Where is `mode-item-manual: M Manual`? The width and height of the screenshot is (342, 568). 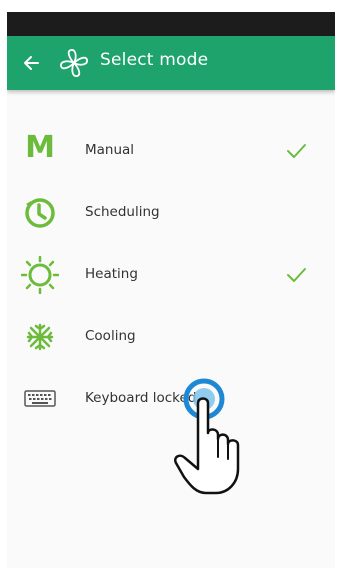
mode-item-manual: M Manual is located at coordinates (171, 151).